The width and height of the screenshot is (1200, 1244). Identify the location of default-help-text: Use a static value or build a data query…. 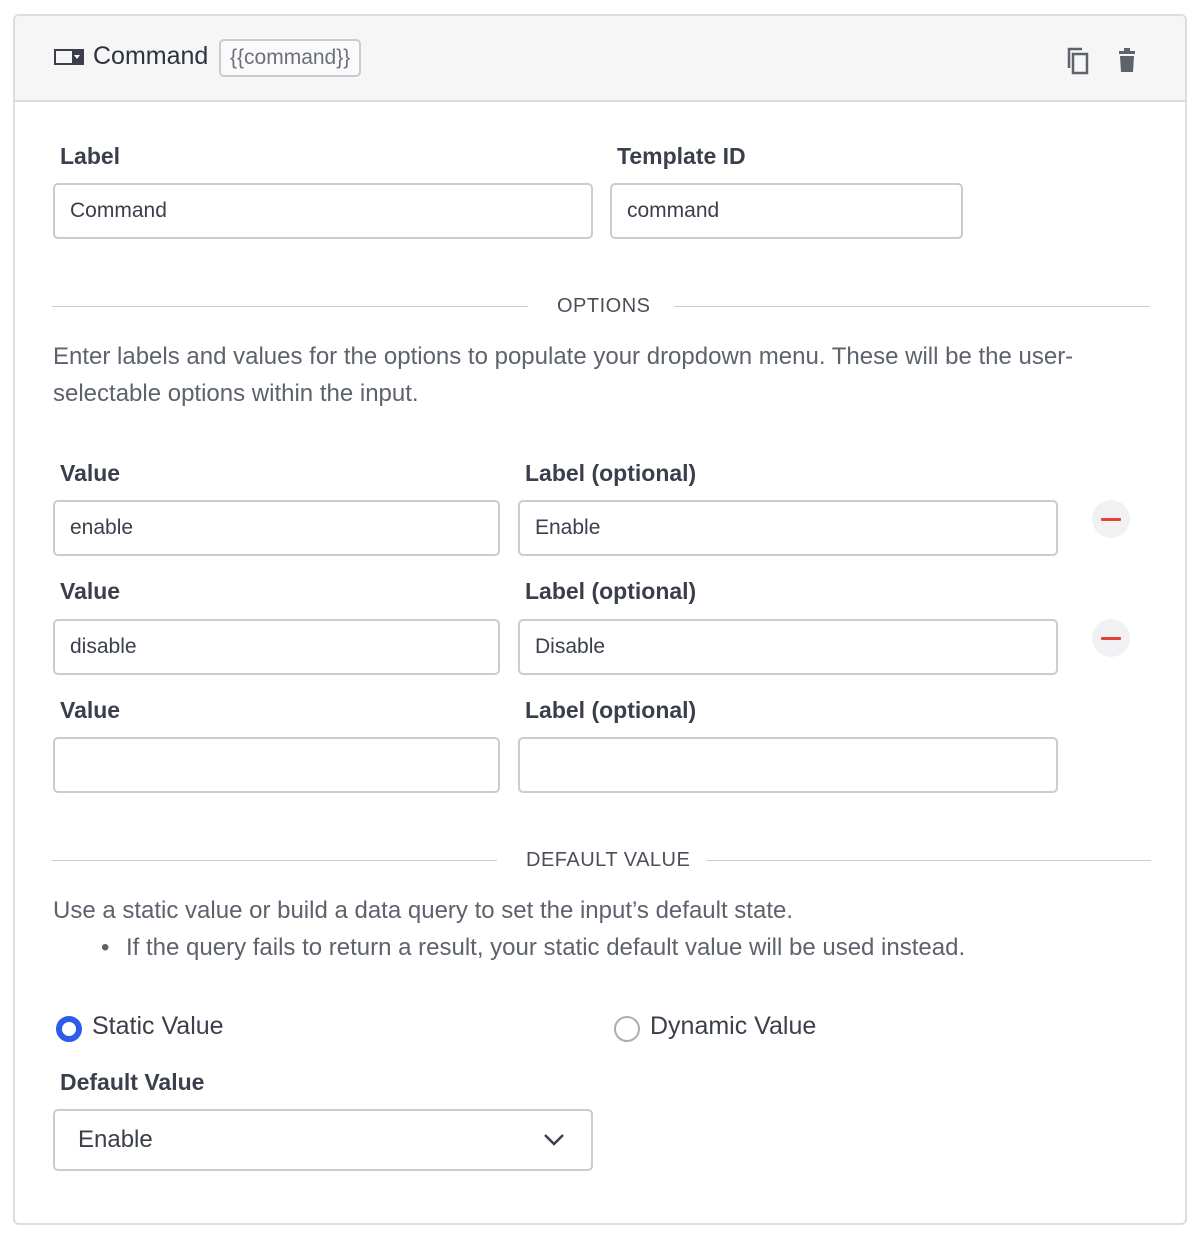
(423, 910).